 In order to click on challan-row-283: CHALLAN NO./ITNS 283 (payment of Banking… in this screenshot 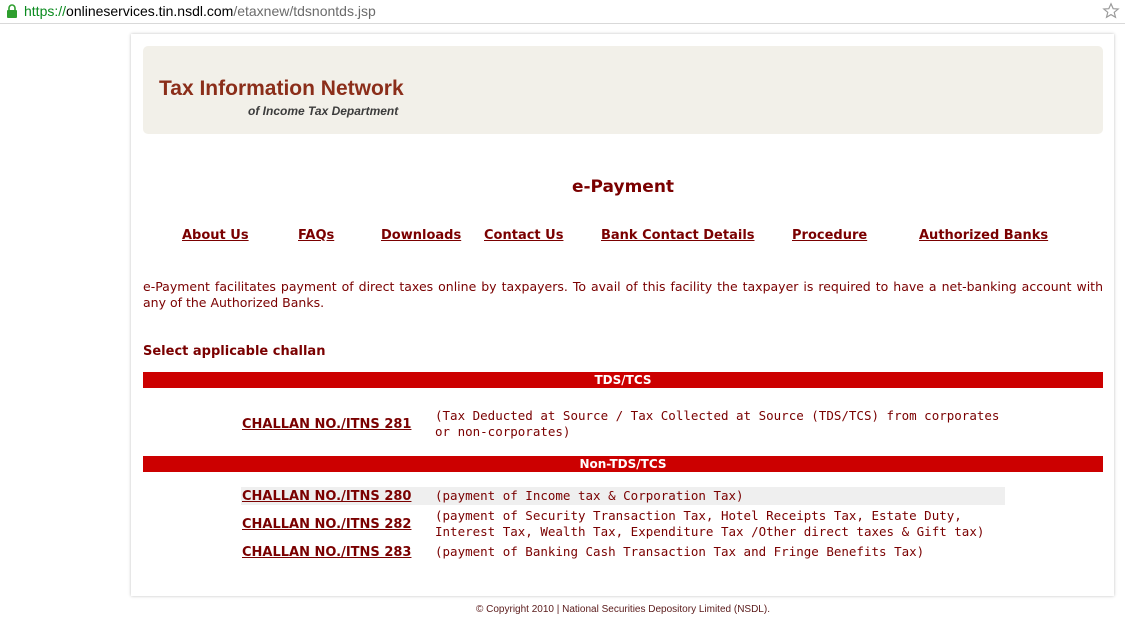, I will do `click(623, 553)`.